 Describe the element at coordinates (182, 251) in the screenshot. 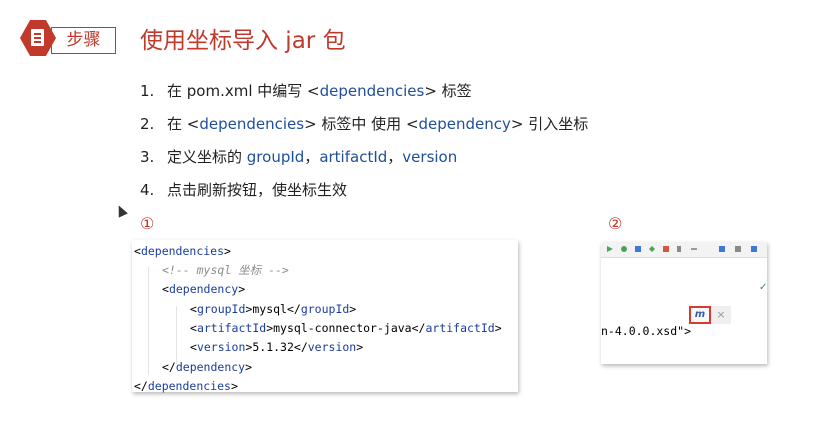

I see `code-line-1: <dependencies>` at that location.